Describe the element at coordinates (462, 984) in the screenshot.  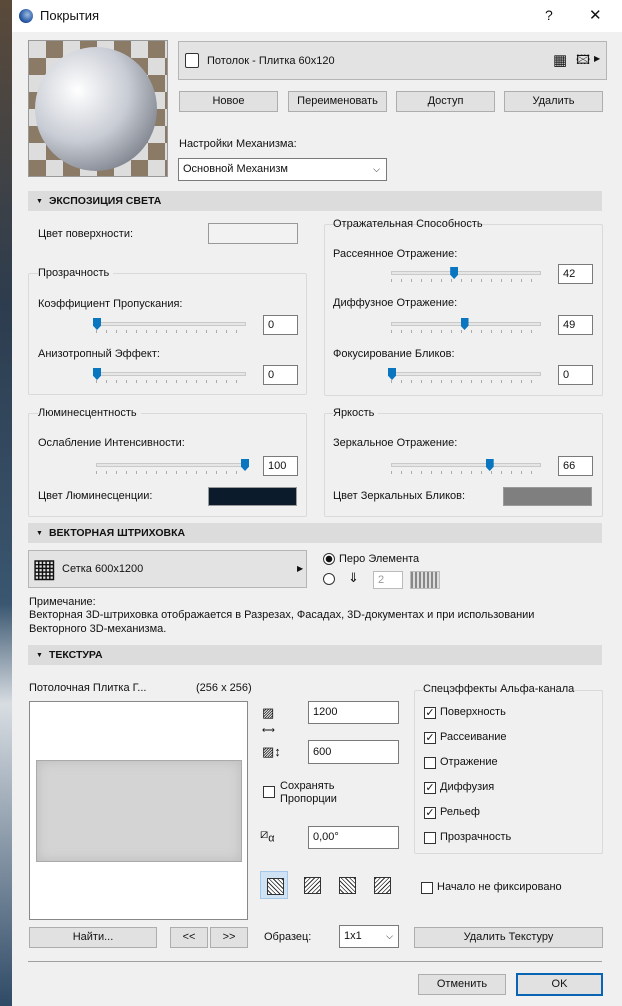
I see `cancel-button: Отменить` at that location.